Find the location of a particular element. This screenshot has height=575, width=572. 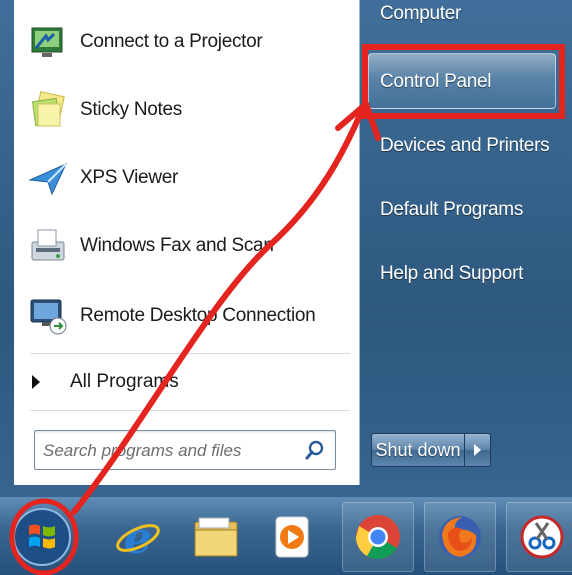

program-label: Windows Fax and Scan is located at coordinates (177, 245).